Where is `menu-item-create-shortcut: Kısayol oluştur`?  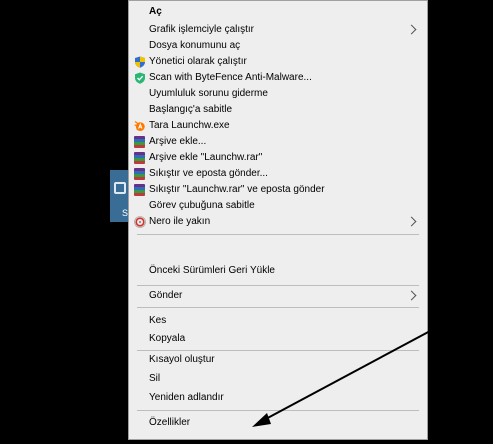 menu-item-create-shortcut: Kısayol oluştur is located at coordinates (278, 360).